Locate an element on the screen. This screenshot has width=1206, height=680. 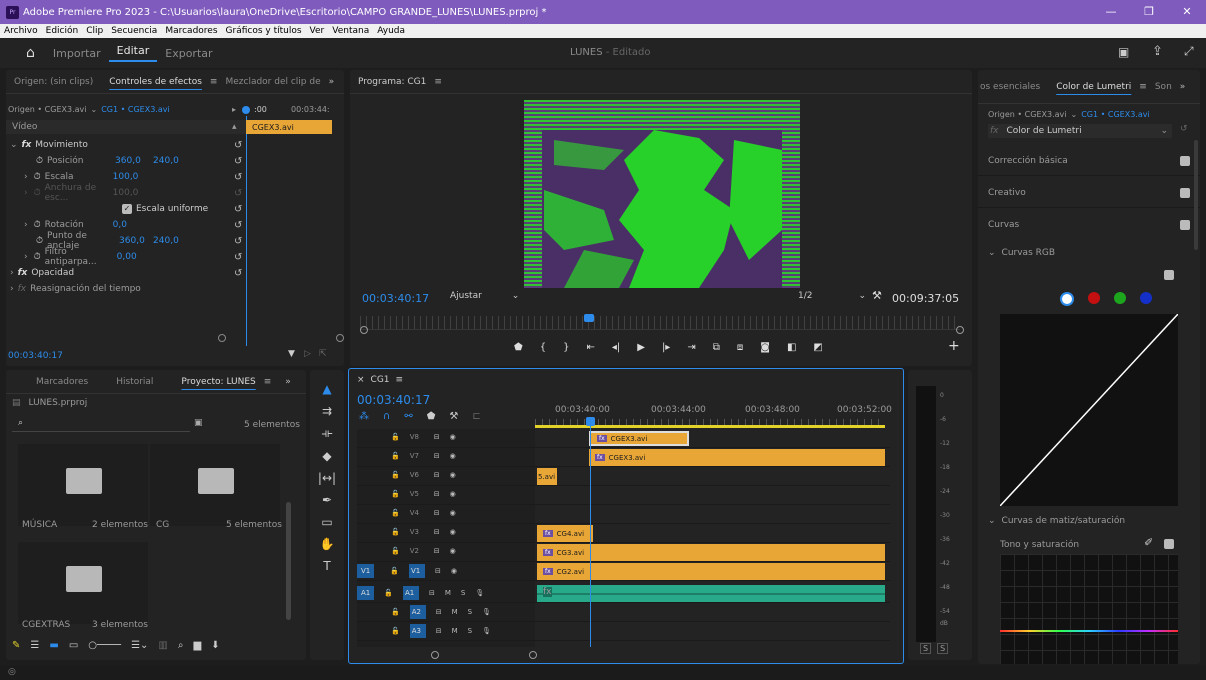
solo-left-button: S is located at coordinates (926, 648).